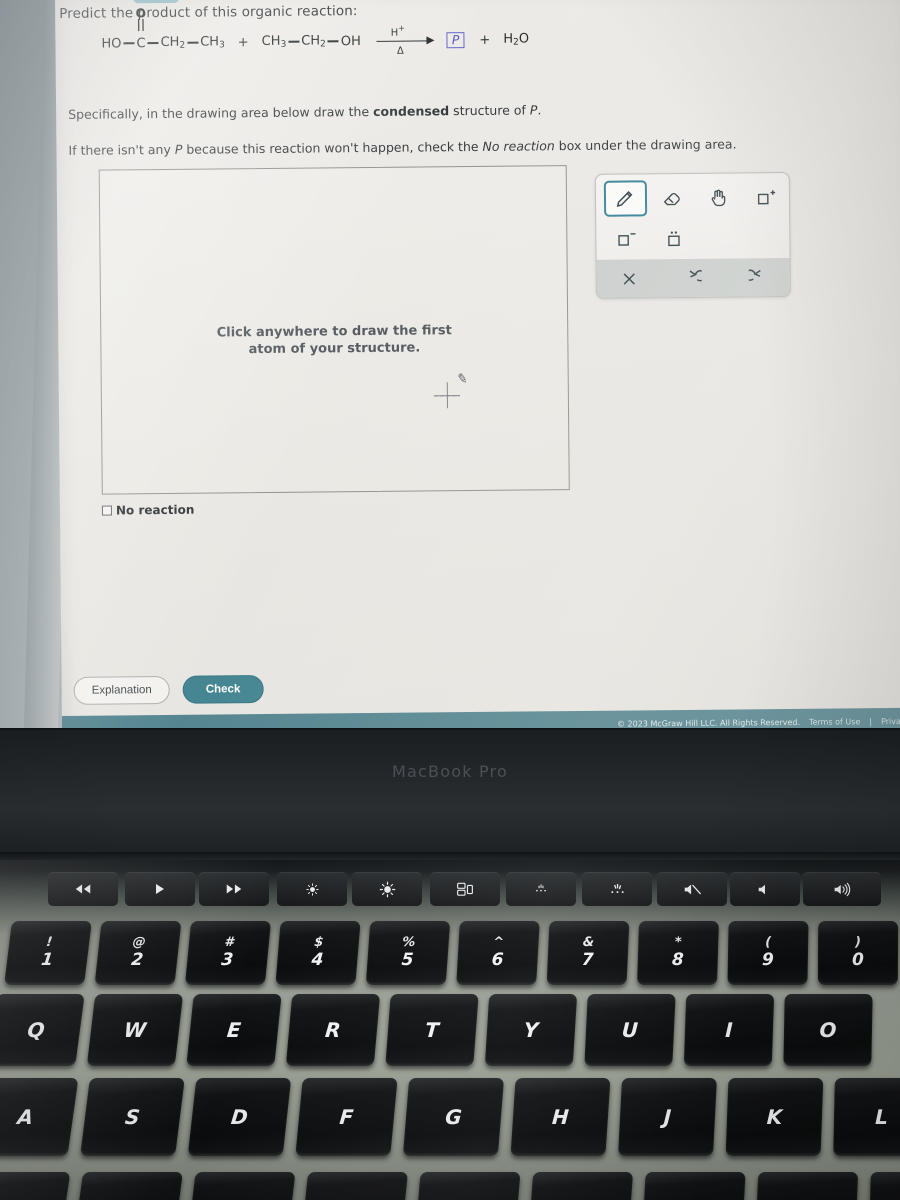 This screenshot has width=900, height=1200. What do you see at coordinates (672, 198) in the screenshot?
I see `eraser-tool` at bounding box center [672, 198].